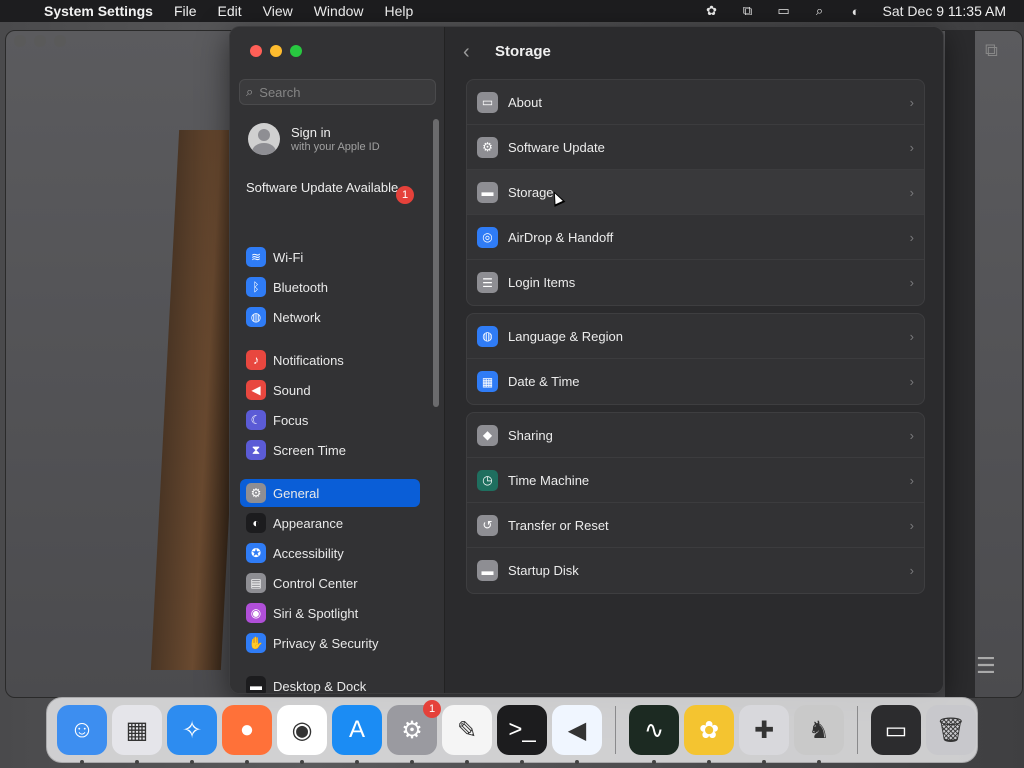 The image size is (1024, 768). I want to click on launchpad-icon: ▦, so click(137, 734).